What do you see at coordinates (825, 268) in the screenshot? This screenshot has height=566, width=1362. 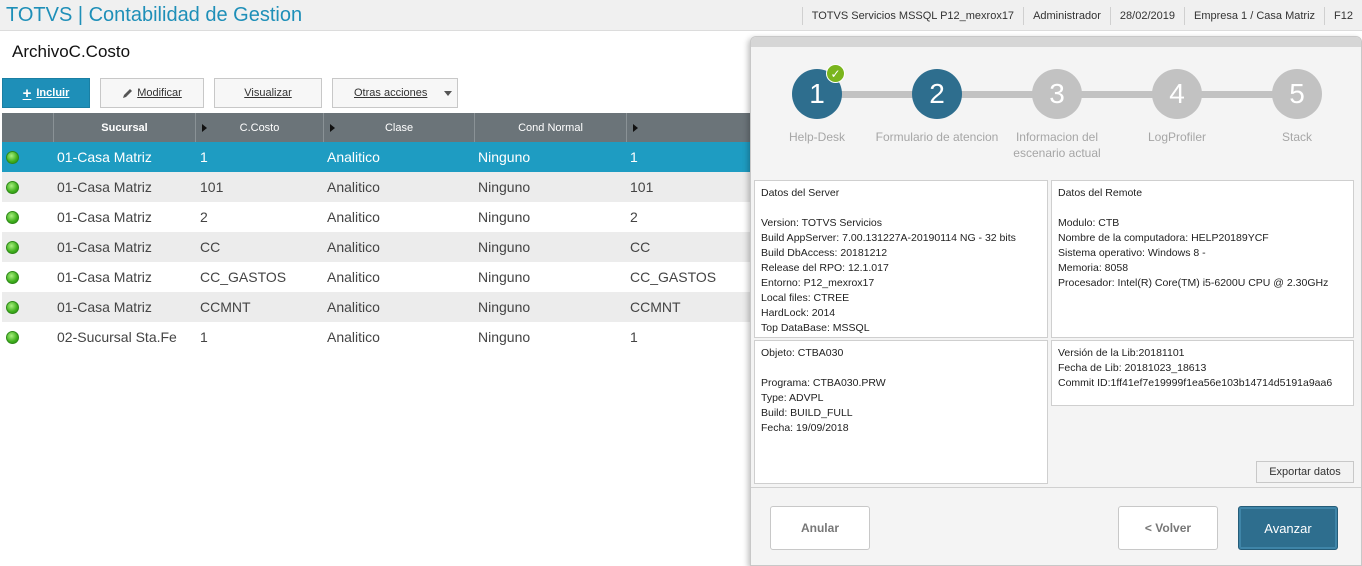 I see `info-line: Release del RPO: 12.1.017` at bounding box center [825, 268].